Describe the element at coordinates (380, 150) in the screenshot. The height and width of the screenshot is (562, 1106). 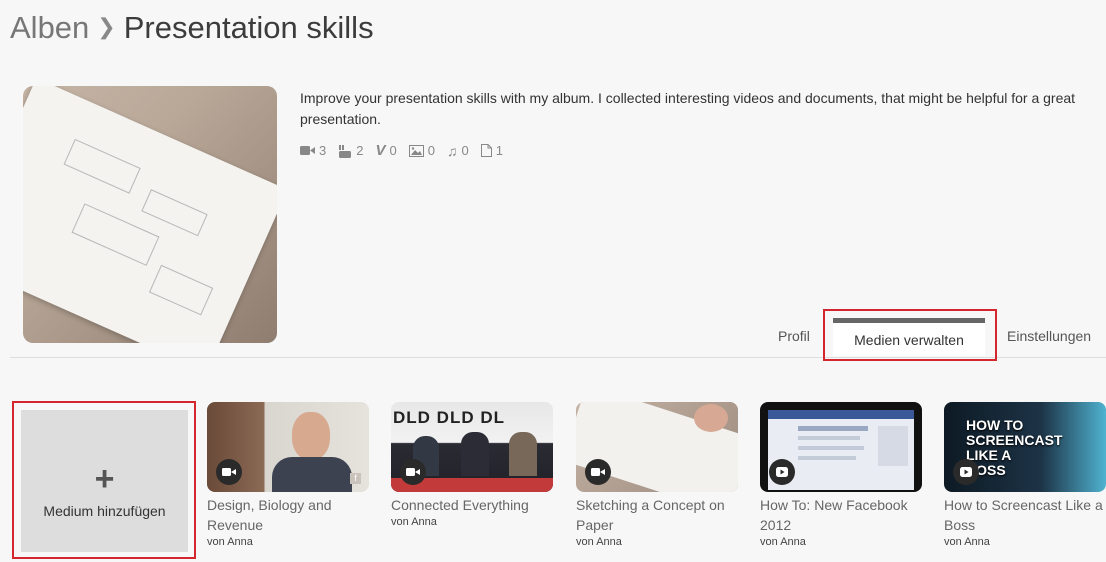
I see `vimeo-icon: V` at that location.